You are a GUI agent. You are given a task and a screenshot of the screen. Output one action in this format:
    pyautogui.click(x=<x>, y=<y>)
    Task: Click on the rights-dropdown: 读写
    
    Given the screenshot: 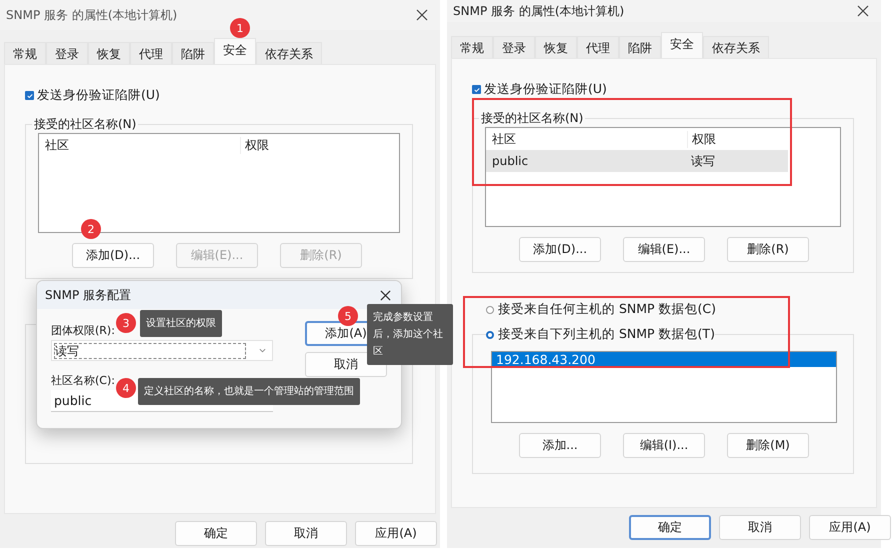 What is the action you would take?
    pyautogui.click(x=162, y=350)
    